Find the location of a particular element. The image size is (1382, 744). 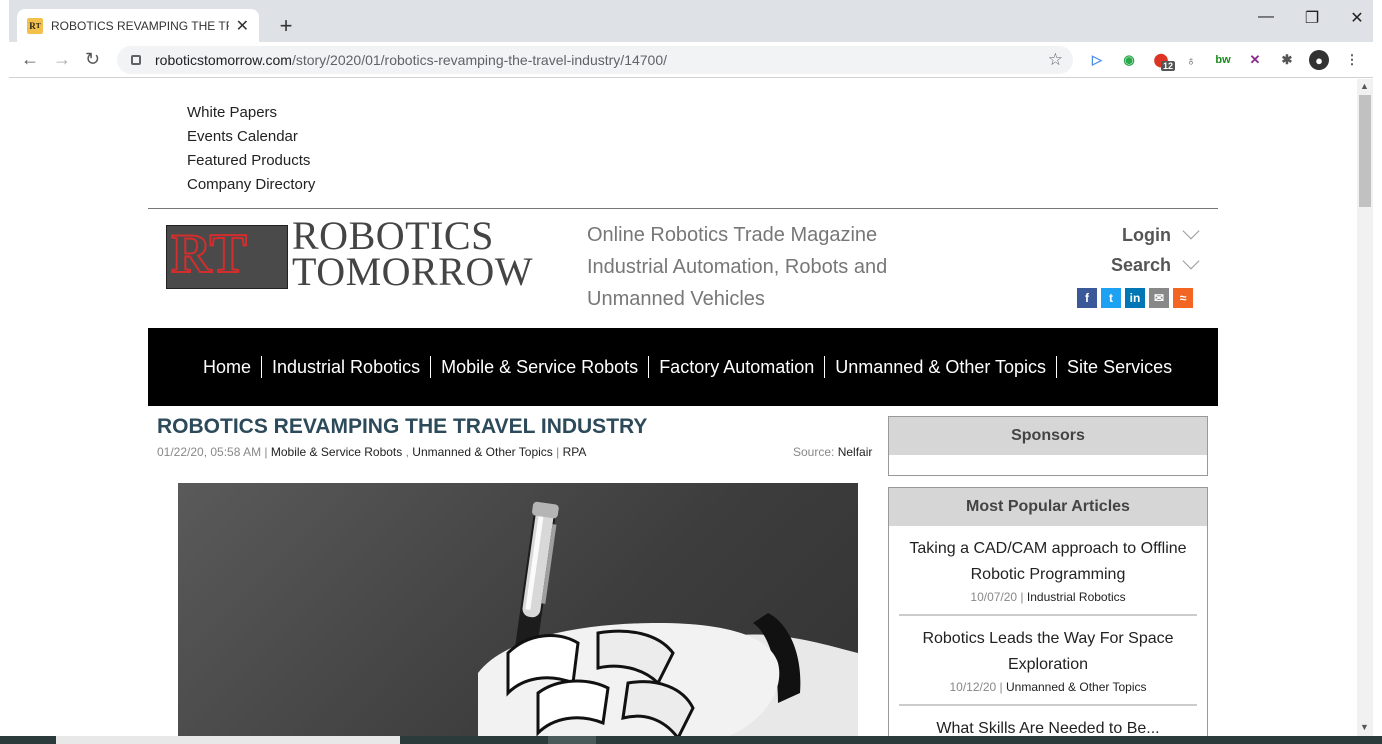

tab-close-icon: ✕ is located at coordinates (242, 26).